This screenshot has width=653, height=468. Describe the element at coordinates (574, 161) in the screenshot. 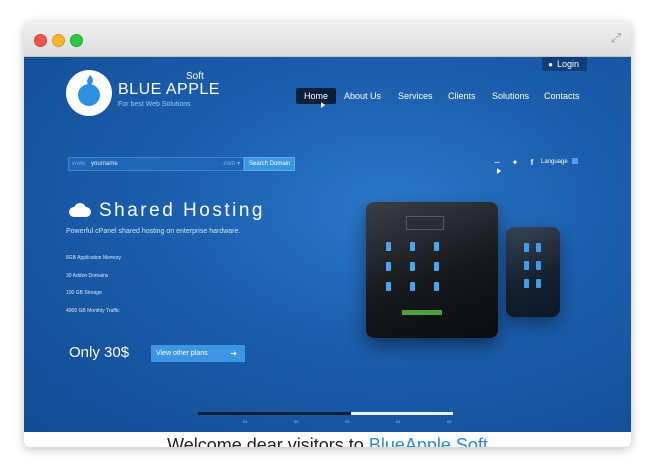

I see `dropdown-icon` at that location.